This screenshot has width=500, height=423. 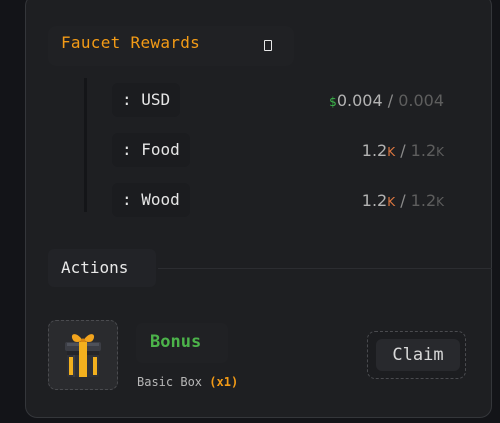 I want to click on action-item-subtitle: Basic Box (x1), so click(x=187, y=382).